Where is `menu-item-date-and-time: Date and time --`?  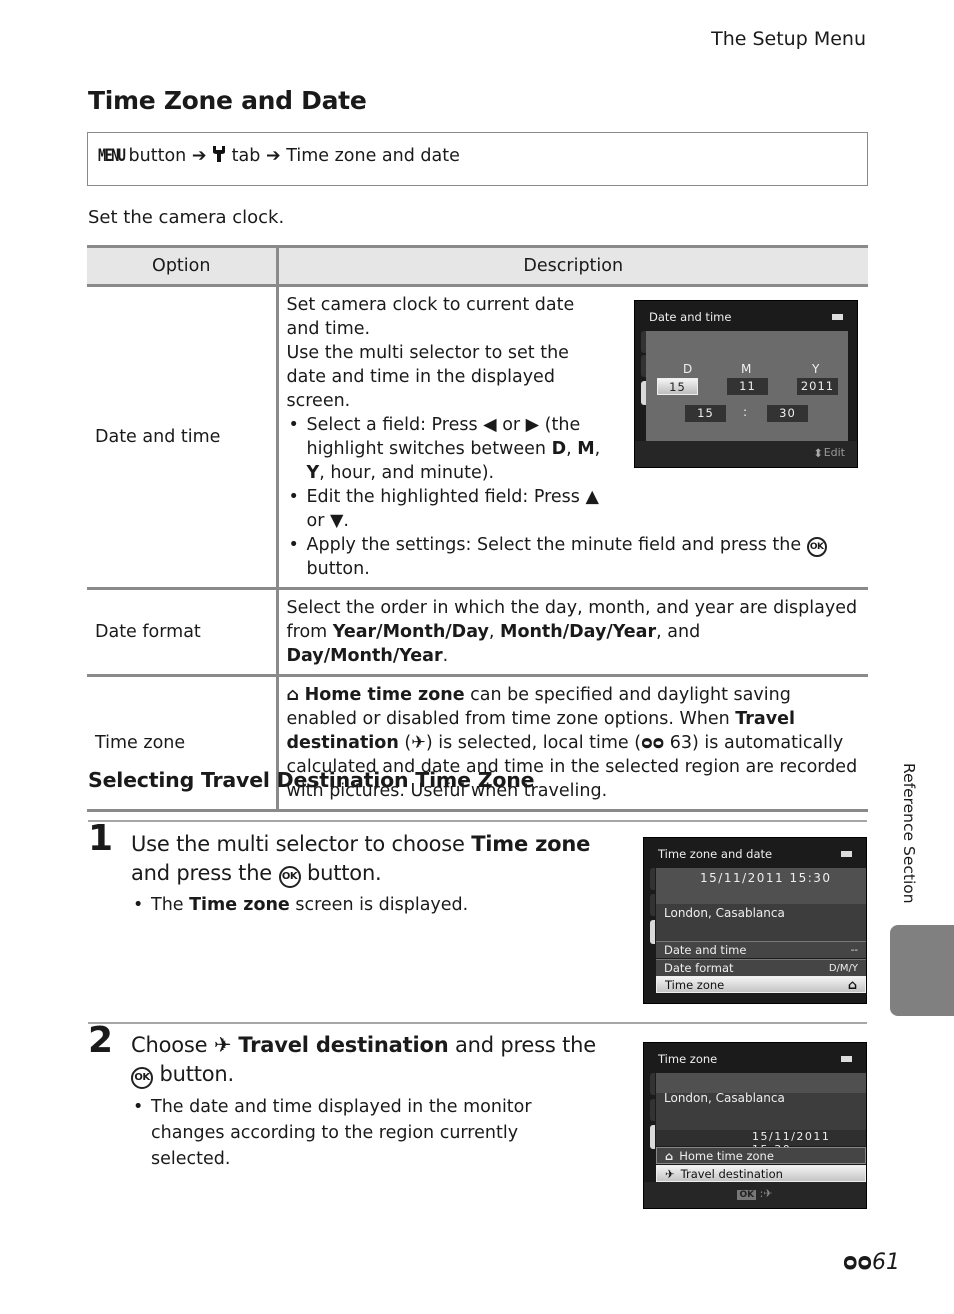
menu-item-date-and-time: Date and time -- is located at coordinates (761, 949).